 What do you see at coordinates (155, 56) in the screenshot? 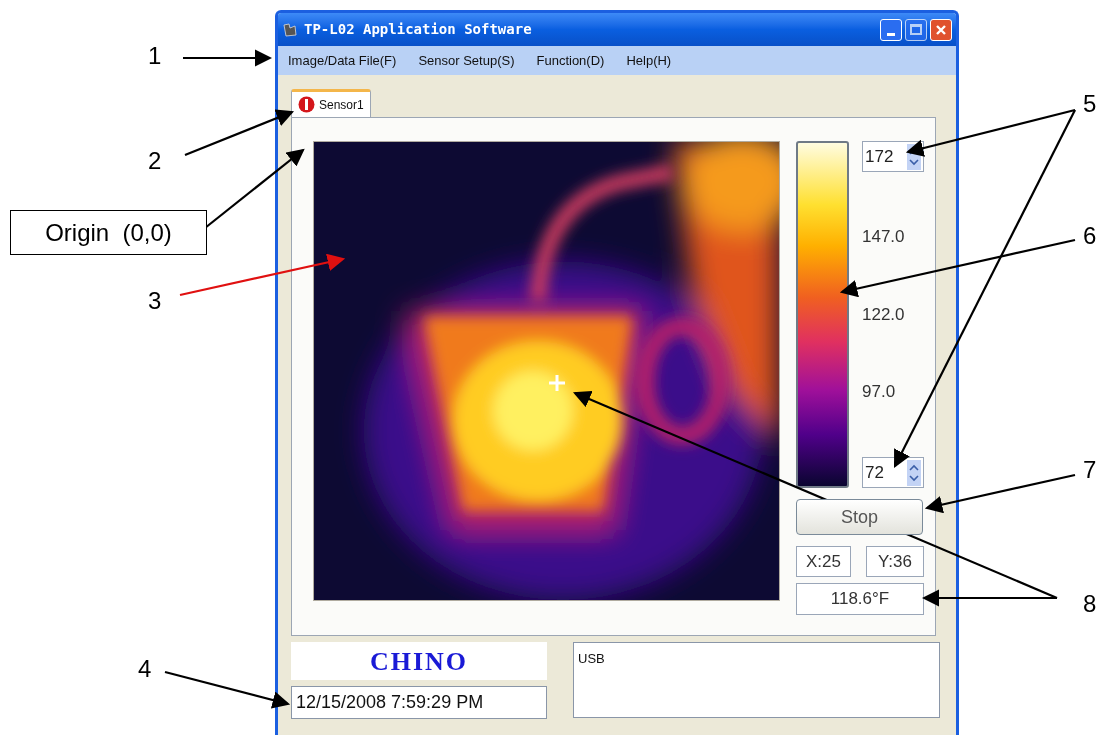
I see `callout-number: 1` at bounding box center [155, 56].